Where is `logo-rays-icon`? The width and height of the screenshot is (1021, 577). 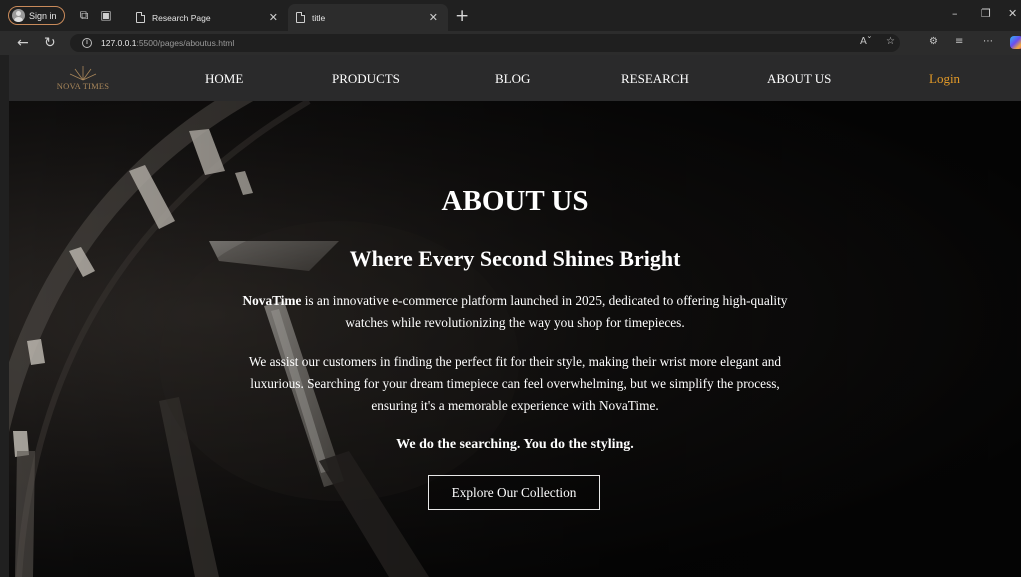 logo-rays-icon is located at coordinates (83, 73).